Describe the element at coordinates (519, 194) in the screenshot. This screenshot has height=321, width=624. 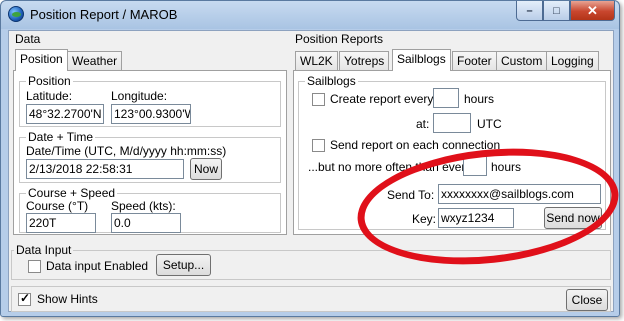
I see `send-to-input: xxxxxxxx@sailblogs.com` at that location.